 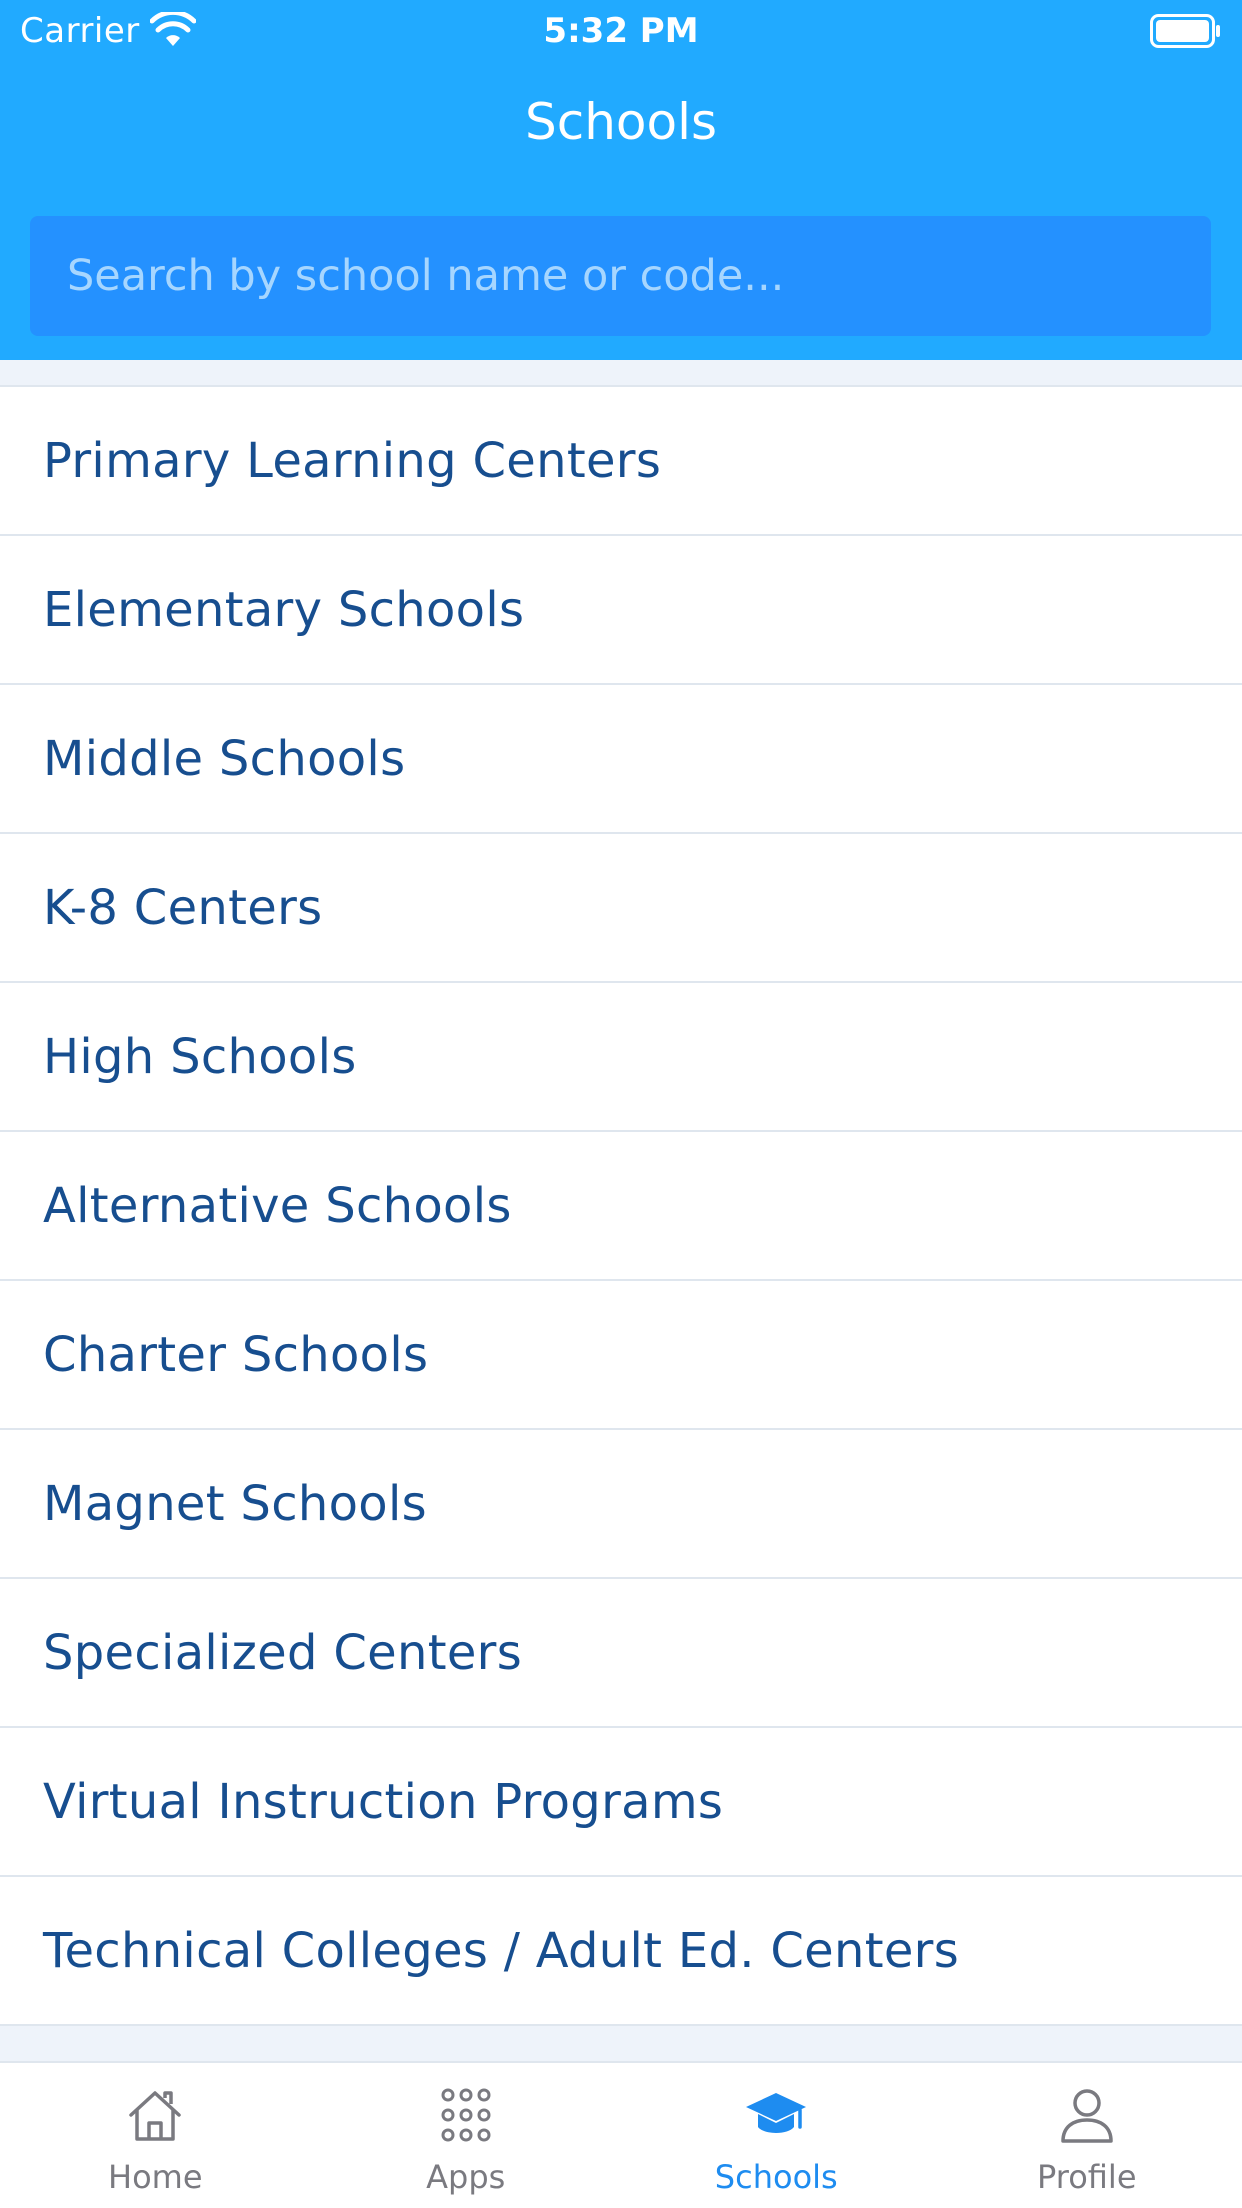 I want to click on tab-home-label: Home, so click(x=155, y=2177).